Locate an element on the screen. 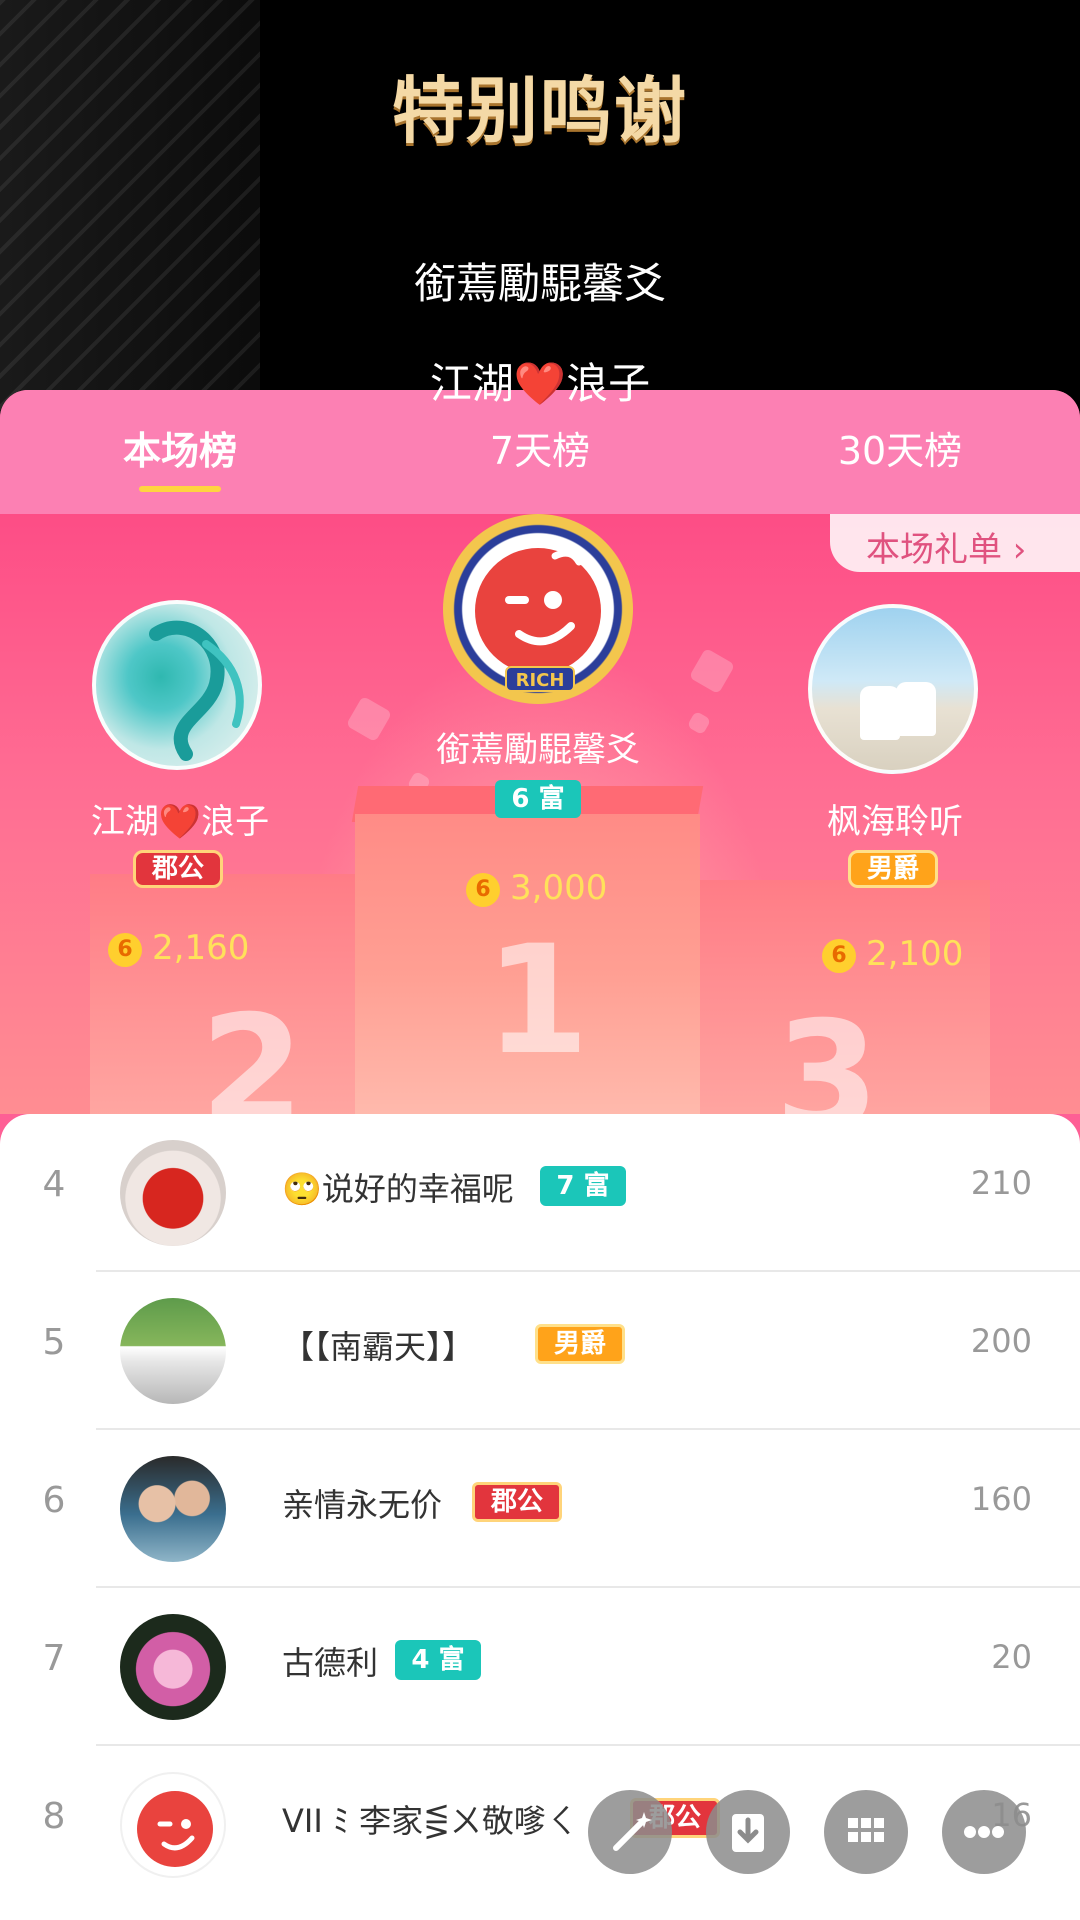  third-place-coins: 6 2,100 is located at coordinates (892, 954).